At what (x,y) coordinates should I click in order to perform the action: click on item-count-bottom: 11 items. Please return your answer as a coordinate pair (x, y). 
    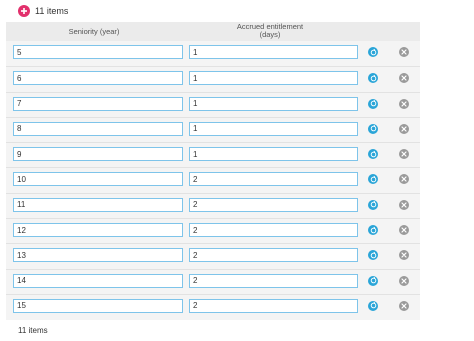
    Looking at the image, I should click on (33, 330).